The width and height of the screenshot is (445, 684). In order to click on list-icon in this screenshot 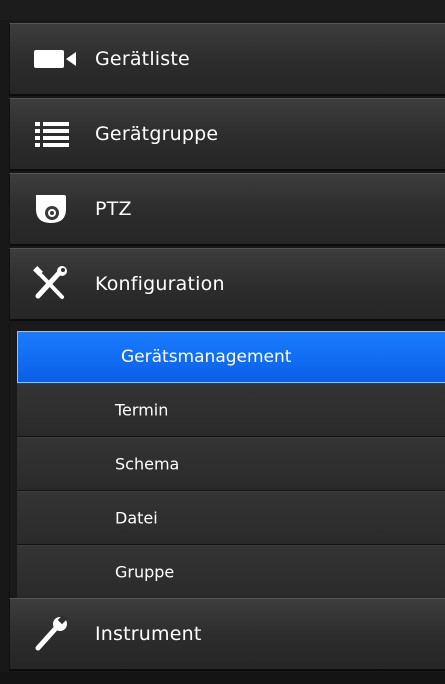, I will do `click(57, 134)`.